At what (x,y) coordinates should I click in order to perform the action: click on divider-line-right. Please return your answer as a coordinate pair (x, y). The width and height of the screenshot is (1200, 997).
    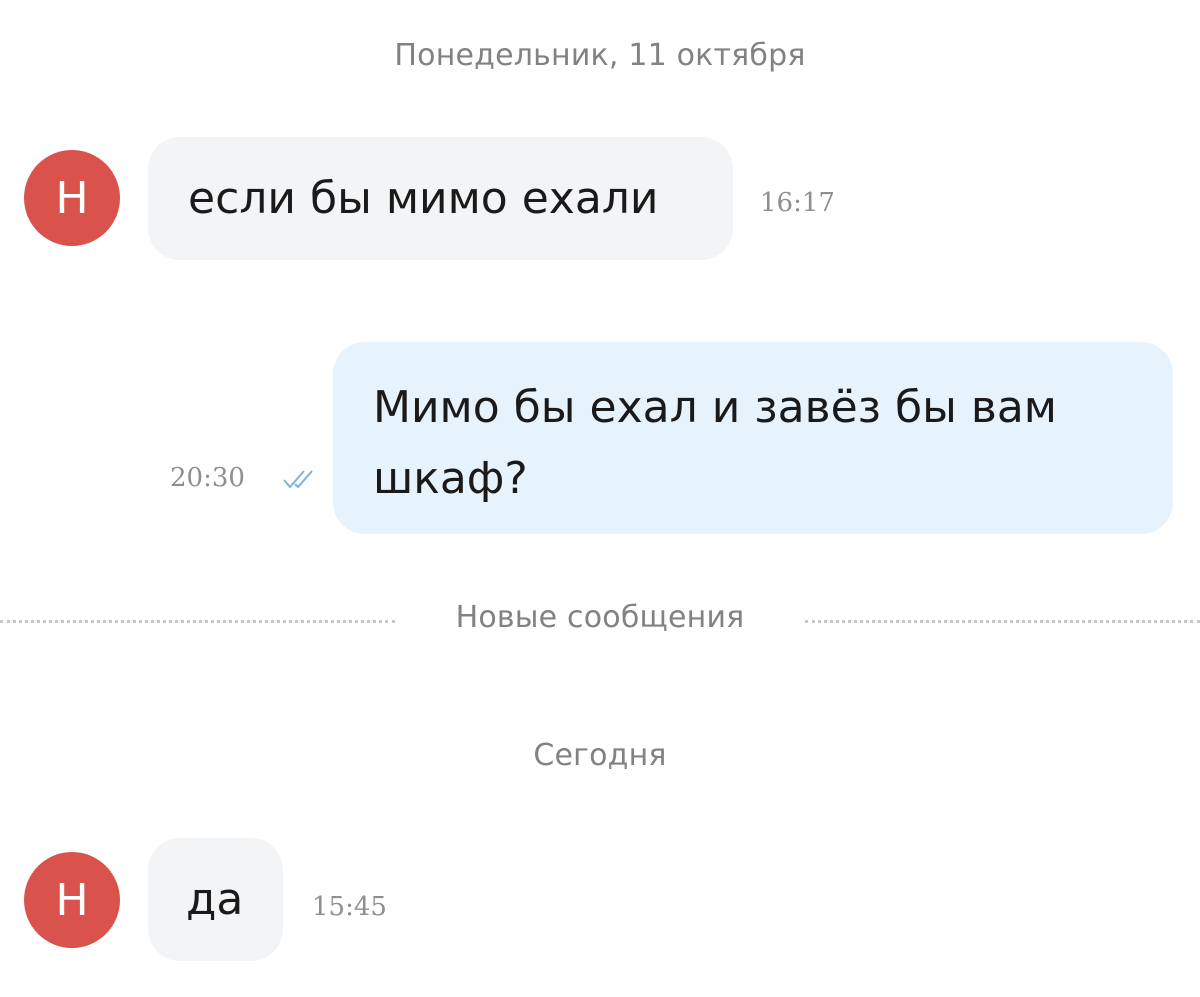
    Looking at the image, I should click on (1002, 621).